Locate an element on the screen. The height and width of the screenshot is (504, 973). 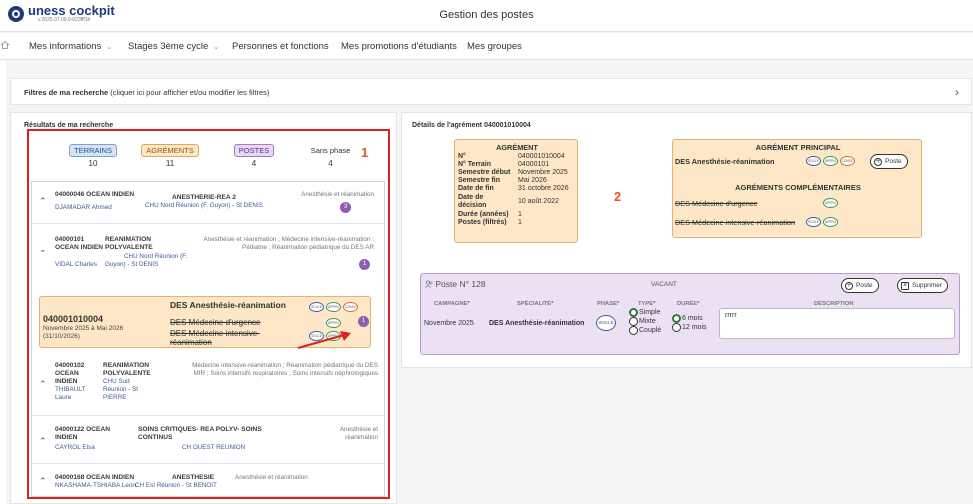
type-mixte-radio: Mixte is located at coordinates (642, 321).